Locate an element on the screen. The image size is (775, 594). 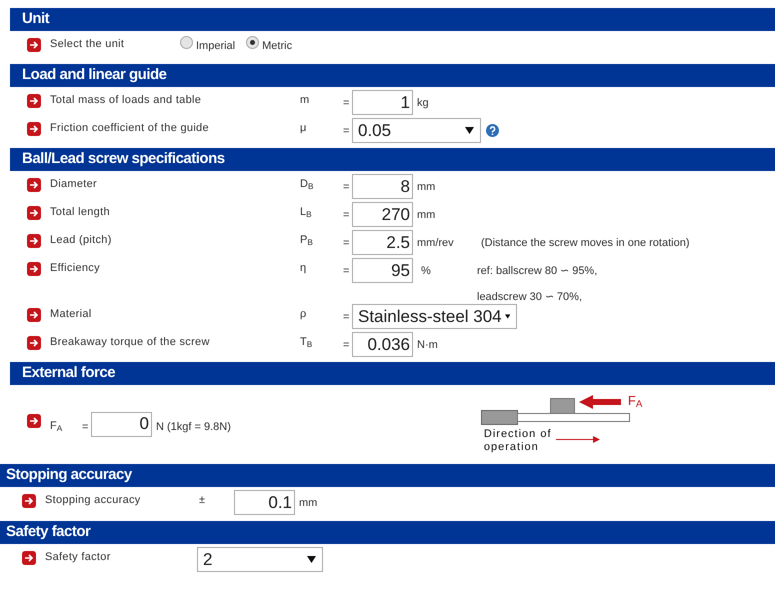
note-text: (Distance the screw moves in one rotation) is located at coordinates (585, 243).